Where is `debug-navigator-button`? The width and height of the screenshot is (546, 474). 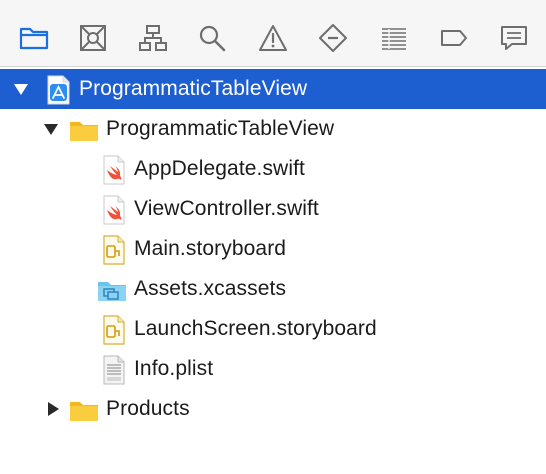 debug-navigator-button is located at coordinates (394, 38).